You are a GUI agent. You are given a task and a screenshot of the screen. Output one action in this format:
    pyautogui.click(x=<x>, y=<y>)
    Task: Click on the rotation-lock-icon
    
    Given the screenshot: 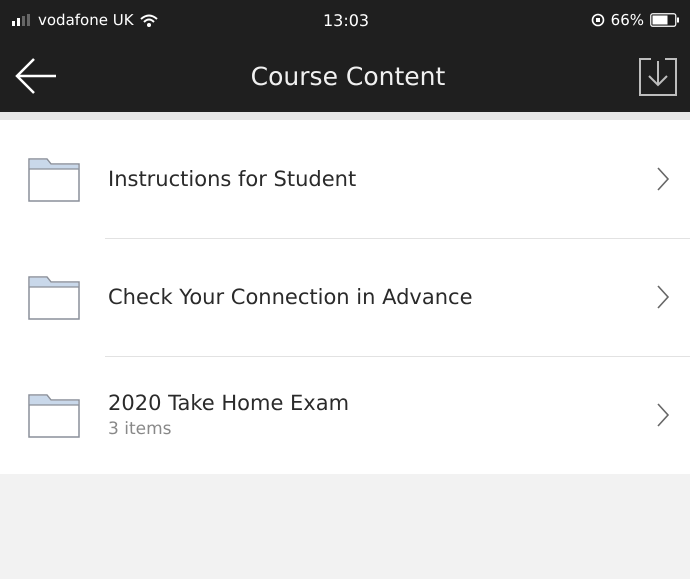 What is the action you would take?
    pyautogui.click(x=597, y=20)
    